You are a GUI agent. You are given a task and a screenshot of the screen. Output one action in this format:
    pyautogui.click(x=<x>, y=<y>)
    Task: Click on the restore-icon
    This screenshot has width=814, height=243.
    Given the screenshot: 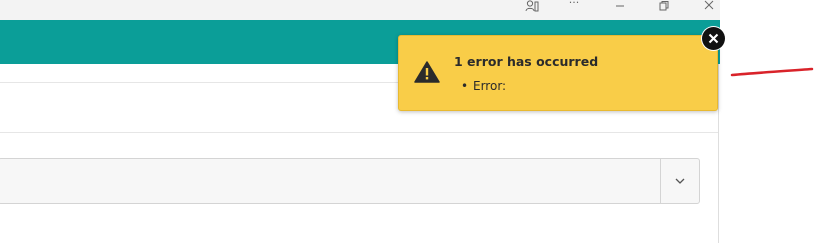 What is the action you would take?
    pyautogui.click(x=664, y=6)
    